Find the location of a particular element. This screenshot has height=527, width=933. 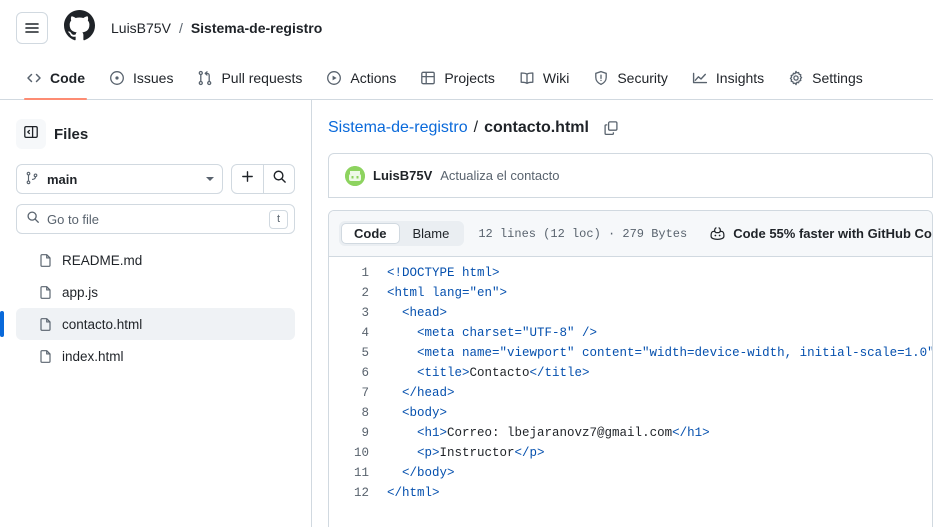

line-number: 6 is located at coordinates (365, 373).